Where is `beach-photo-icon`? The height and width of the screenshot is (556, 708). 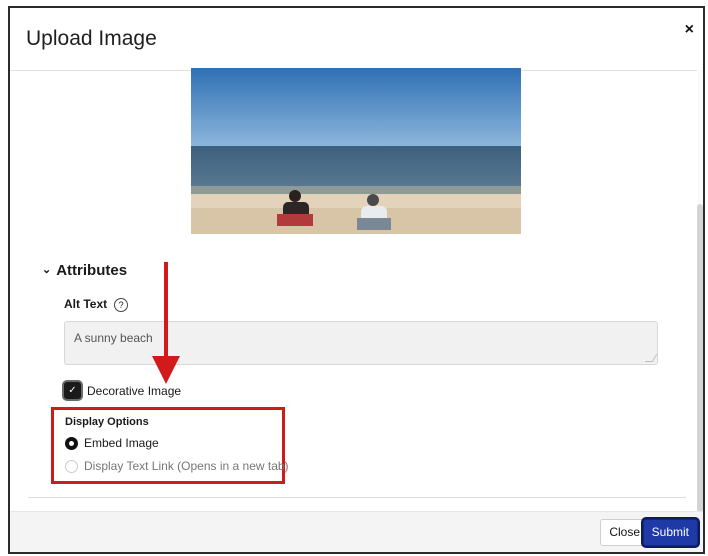 beach-photo-icon is located at coordinates (356, 151).